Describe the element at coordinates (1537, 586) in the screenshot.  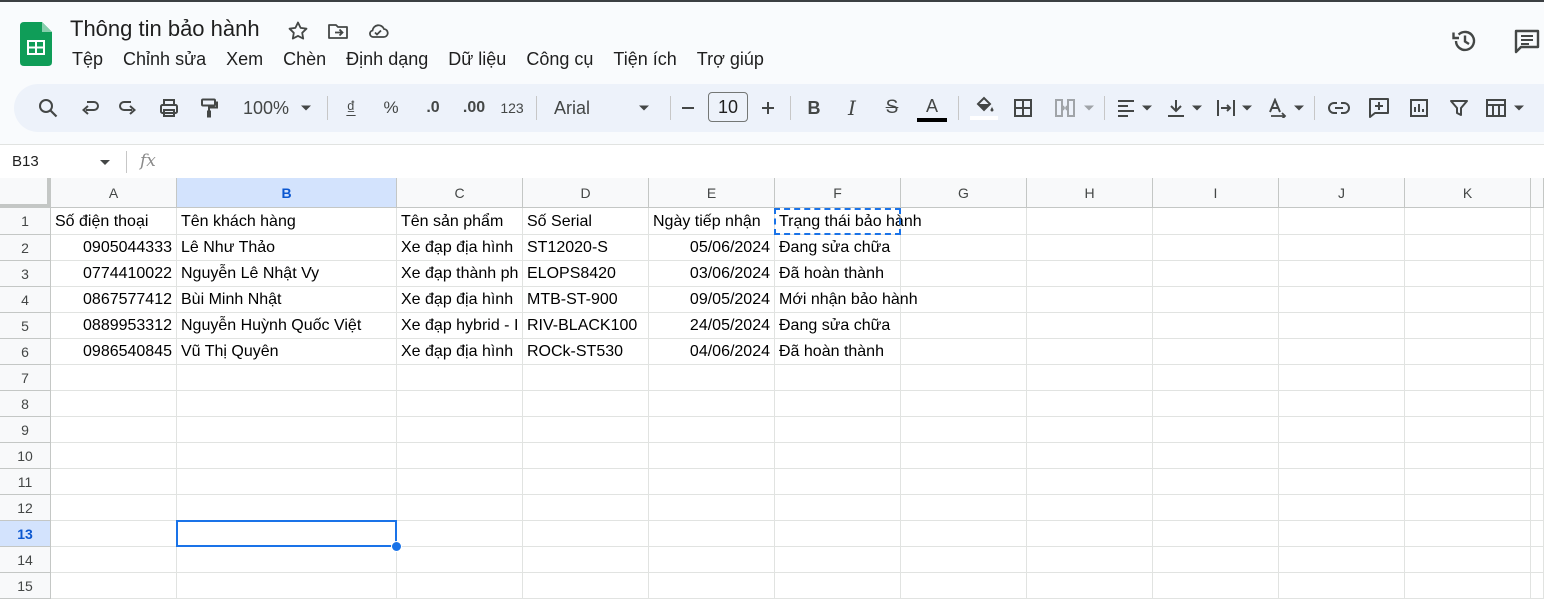
I see `cell-l15` at that location.